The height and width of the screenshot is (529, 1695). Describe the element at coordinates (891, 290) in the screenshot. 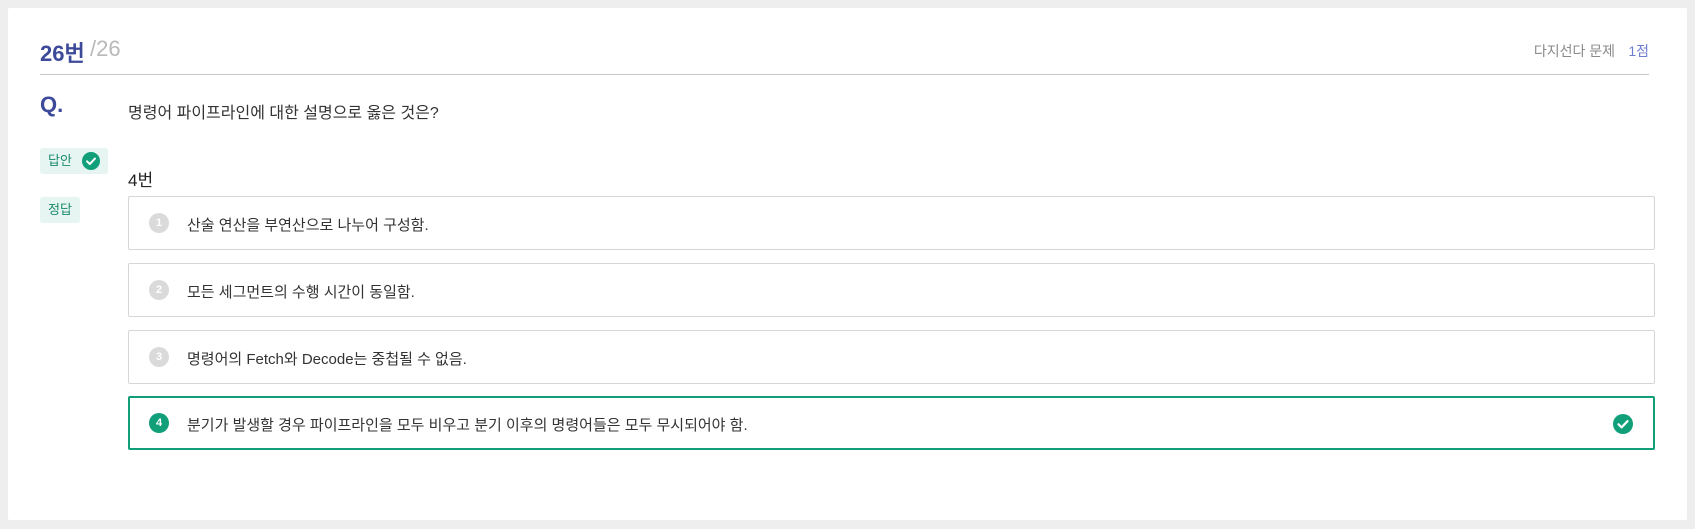

I see `choice-option-2: 2 모든 세그먼트의 수행 시간이 동일함.` at that location.